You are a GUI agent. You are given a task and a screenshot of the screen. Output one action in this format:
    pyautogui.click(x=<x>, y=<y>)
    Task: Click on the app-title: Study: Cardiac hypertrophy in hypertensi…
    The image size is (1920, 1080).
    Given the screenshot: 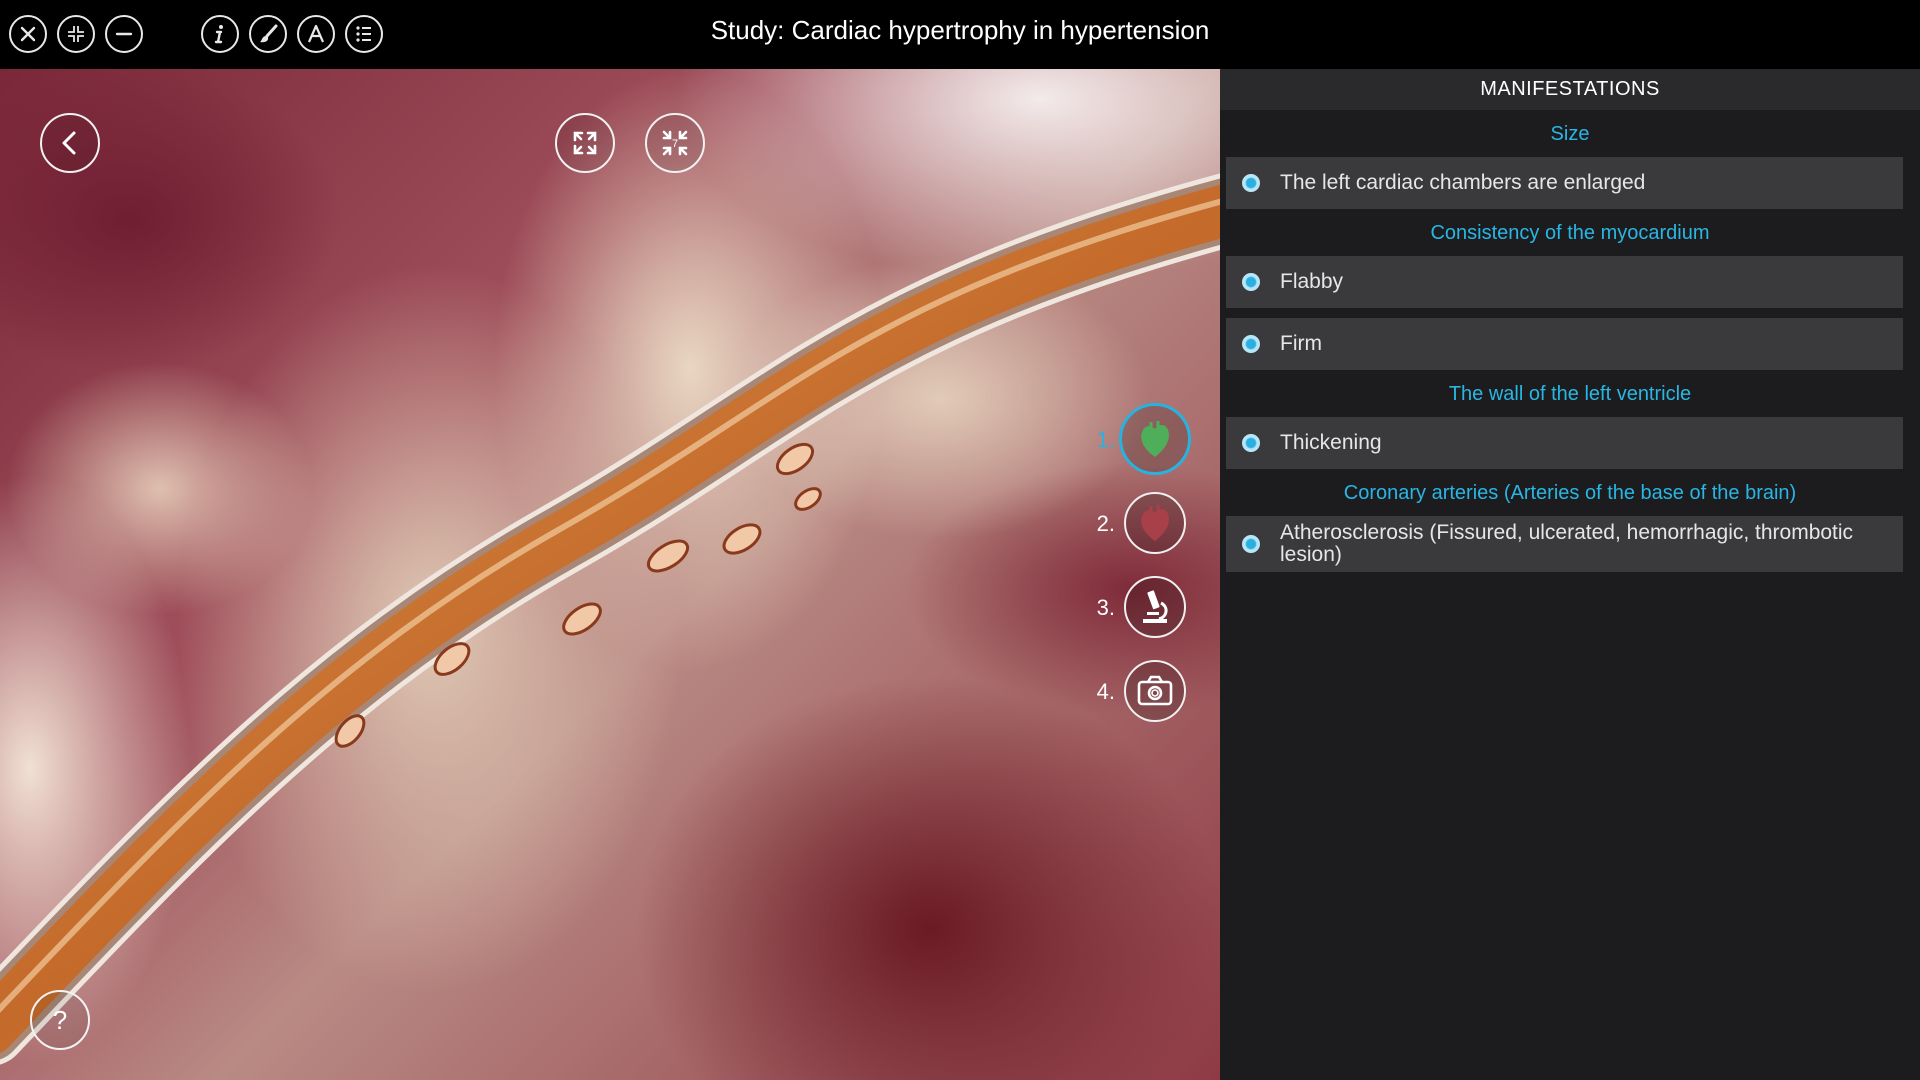 What is the action you would take?
    pyautogui.click(x=960, y=30)
    